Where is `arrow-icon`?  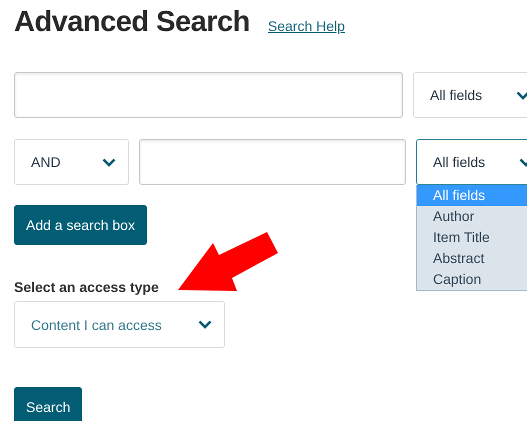 arrow-icon is located at coordinates (228, 261).